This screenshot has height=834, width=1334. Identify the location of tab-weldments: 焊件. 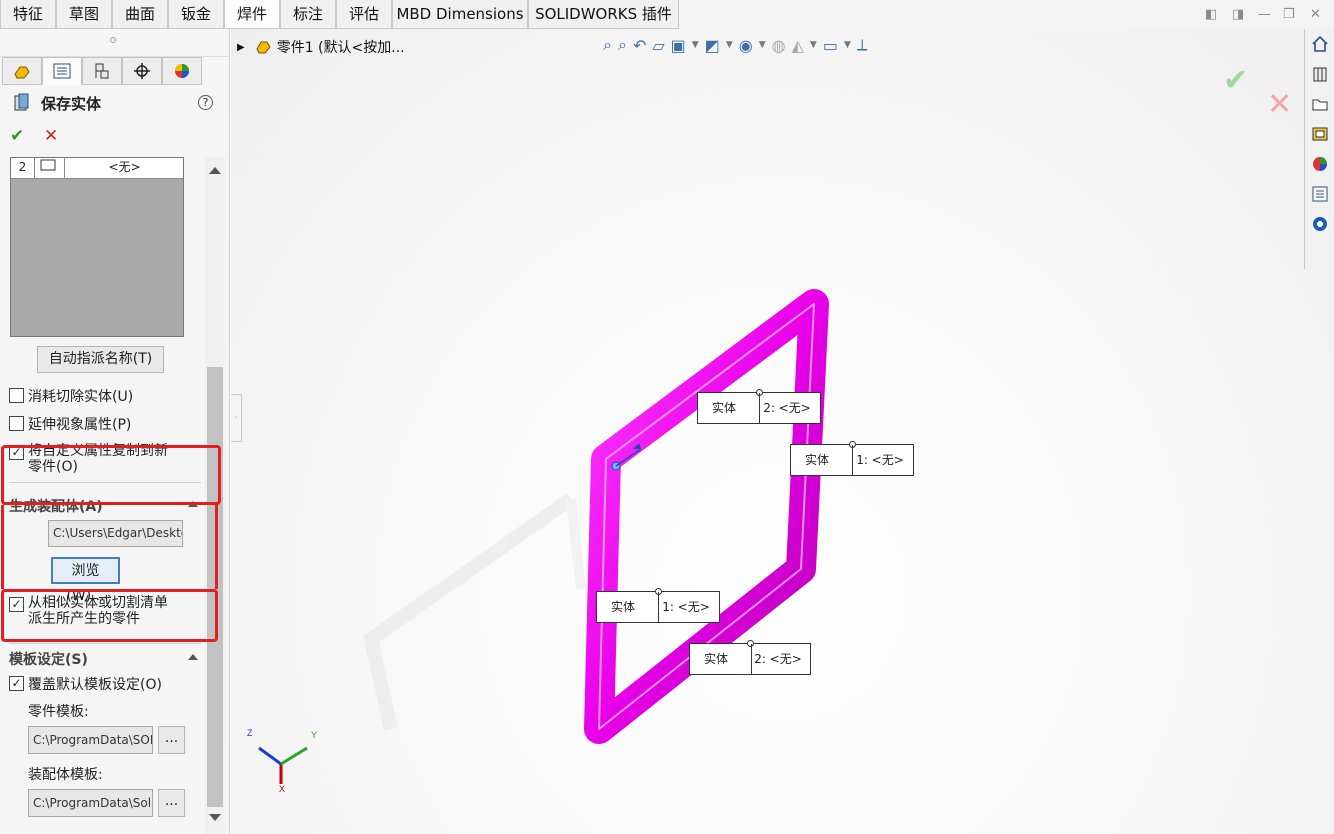
(252, 14).